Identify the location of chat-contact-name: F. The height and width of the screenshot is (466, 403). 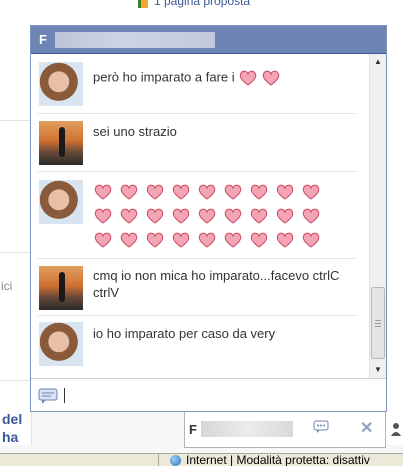
(43, 39).